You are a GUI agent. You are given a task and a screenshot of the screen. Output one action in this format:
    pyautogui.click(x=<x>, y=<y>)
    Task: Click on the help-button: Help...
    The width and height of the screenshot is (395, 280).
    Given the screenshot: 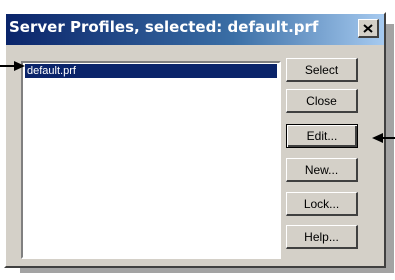 What is the action you would take?
    pyautogui.click(x=322, y=237)
    